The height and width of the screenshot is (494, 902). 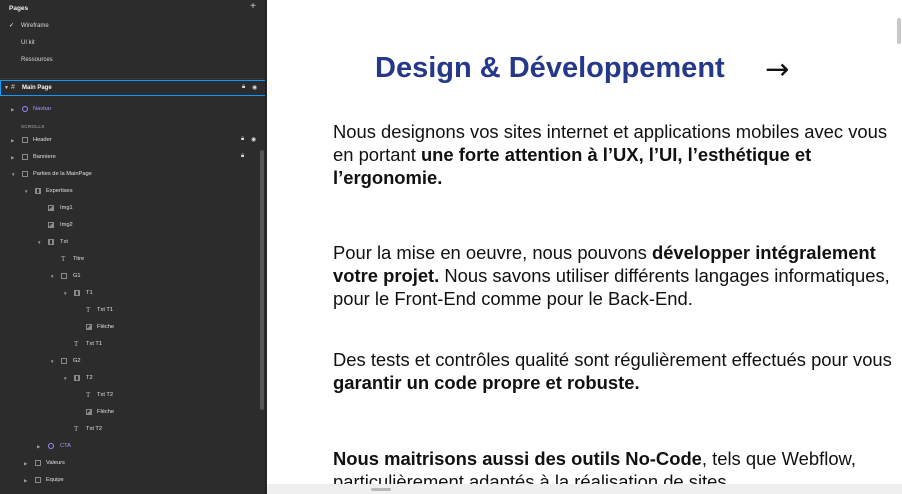 What do you see at coordinates (132, 242) in the screenshot?
I see `layer-txt: ▼ Txt` at bounding box center [132, 242].